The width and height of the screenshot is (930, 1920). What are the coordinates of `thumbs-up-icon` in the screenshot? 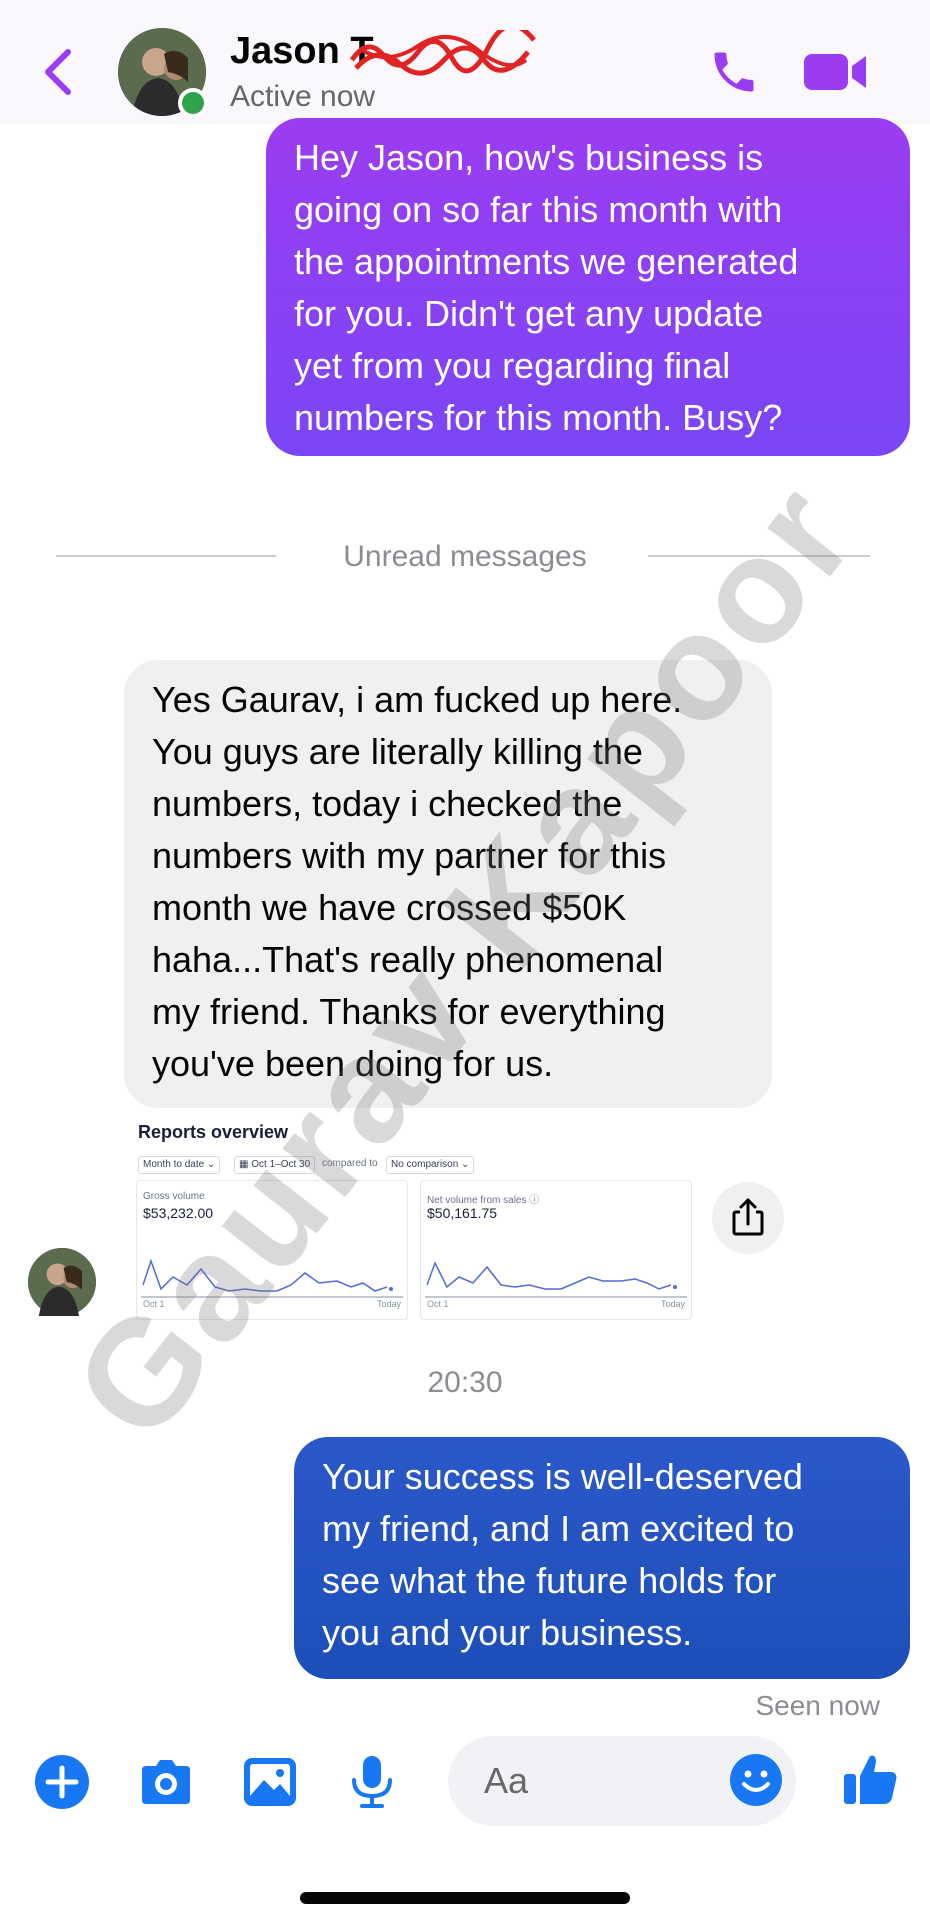 It's located at (870, 1779).